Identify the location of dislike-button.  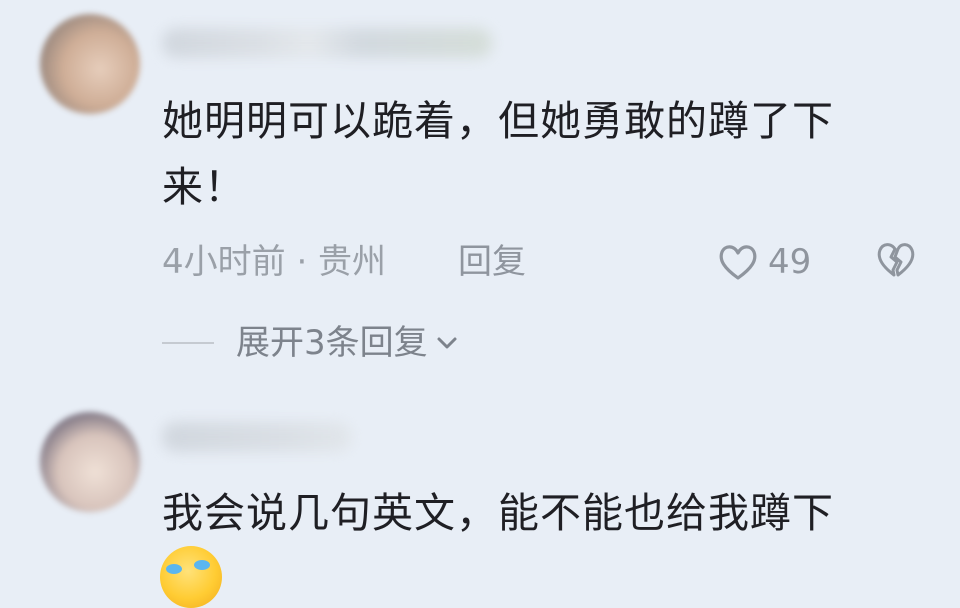
(896, 260).